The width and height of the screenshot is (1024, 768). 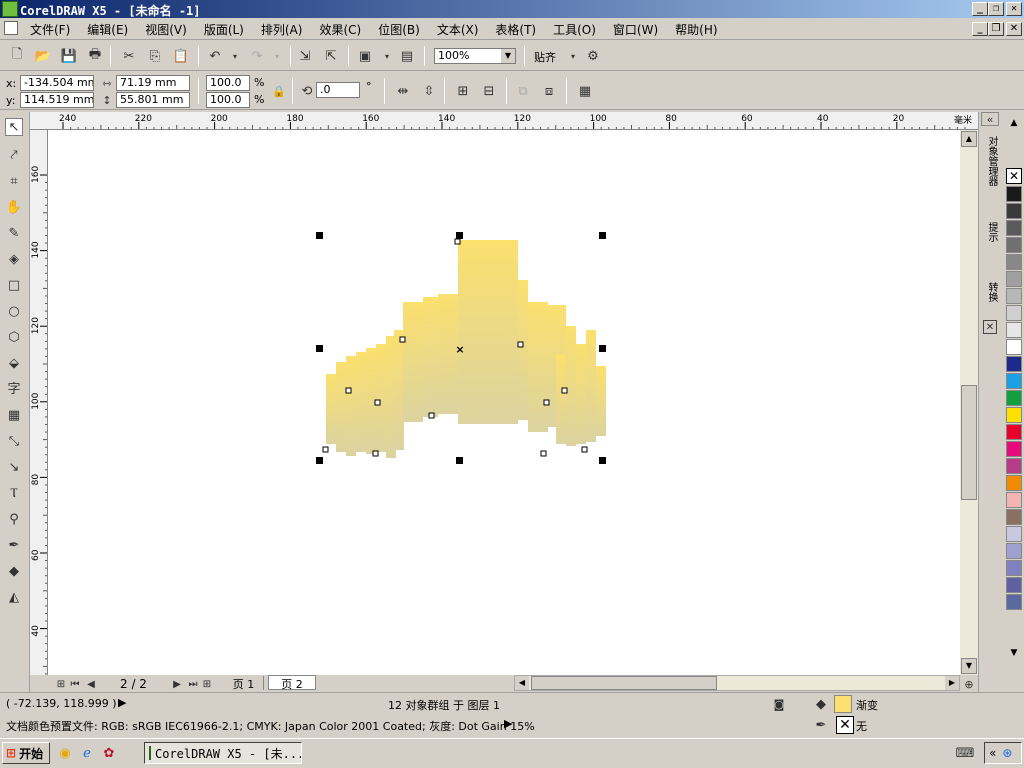 What do you see at coordinates (282, 29) in the screenshot?
I see `menu-item-4: 排列(A)` at bounding box center [282, 29].